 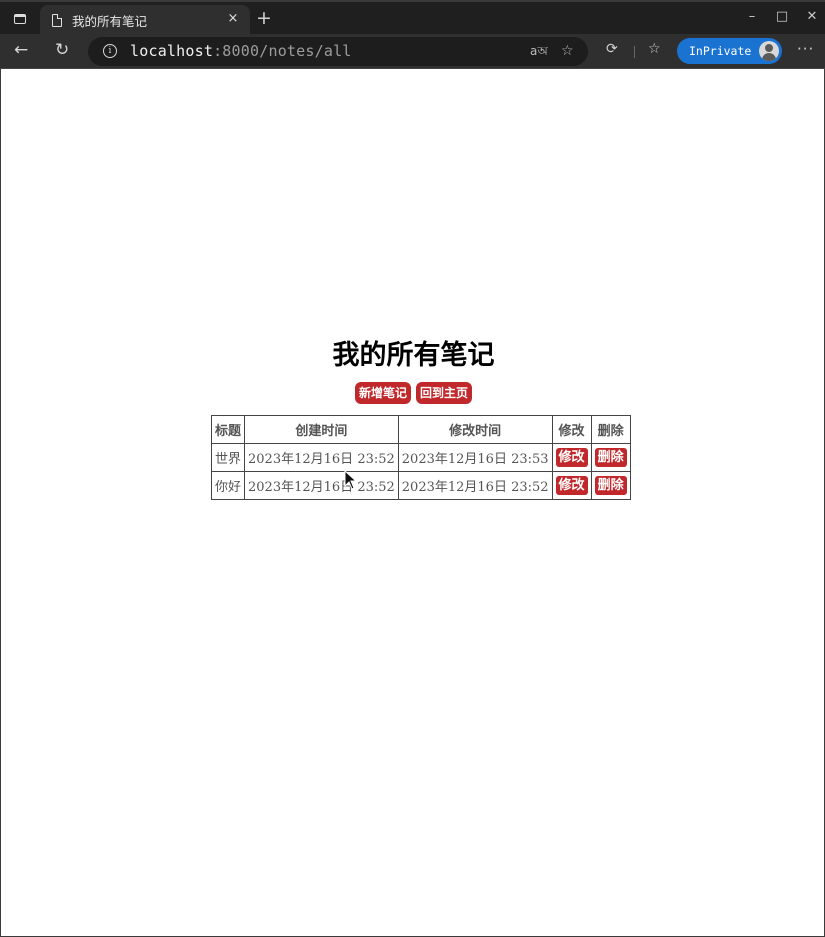 I want to click on note-title: 你好, so click(x=228, y=485).